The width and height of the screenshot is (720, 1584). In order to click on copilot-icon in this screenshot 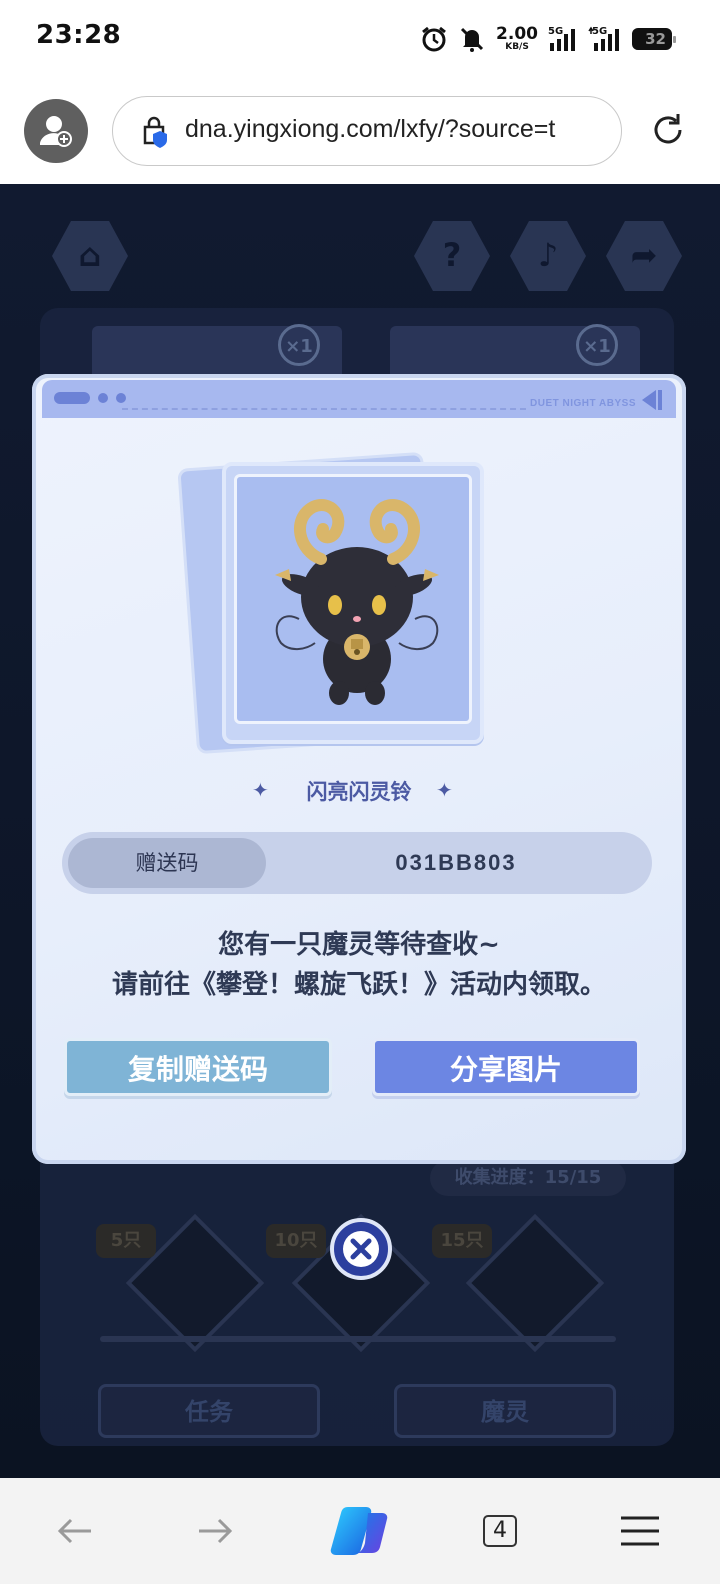, I will do `click(359, 1531)`.